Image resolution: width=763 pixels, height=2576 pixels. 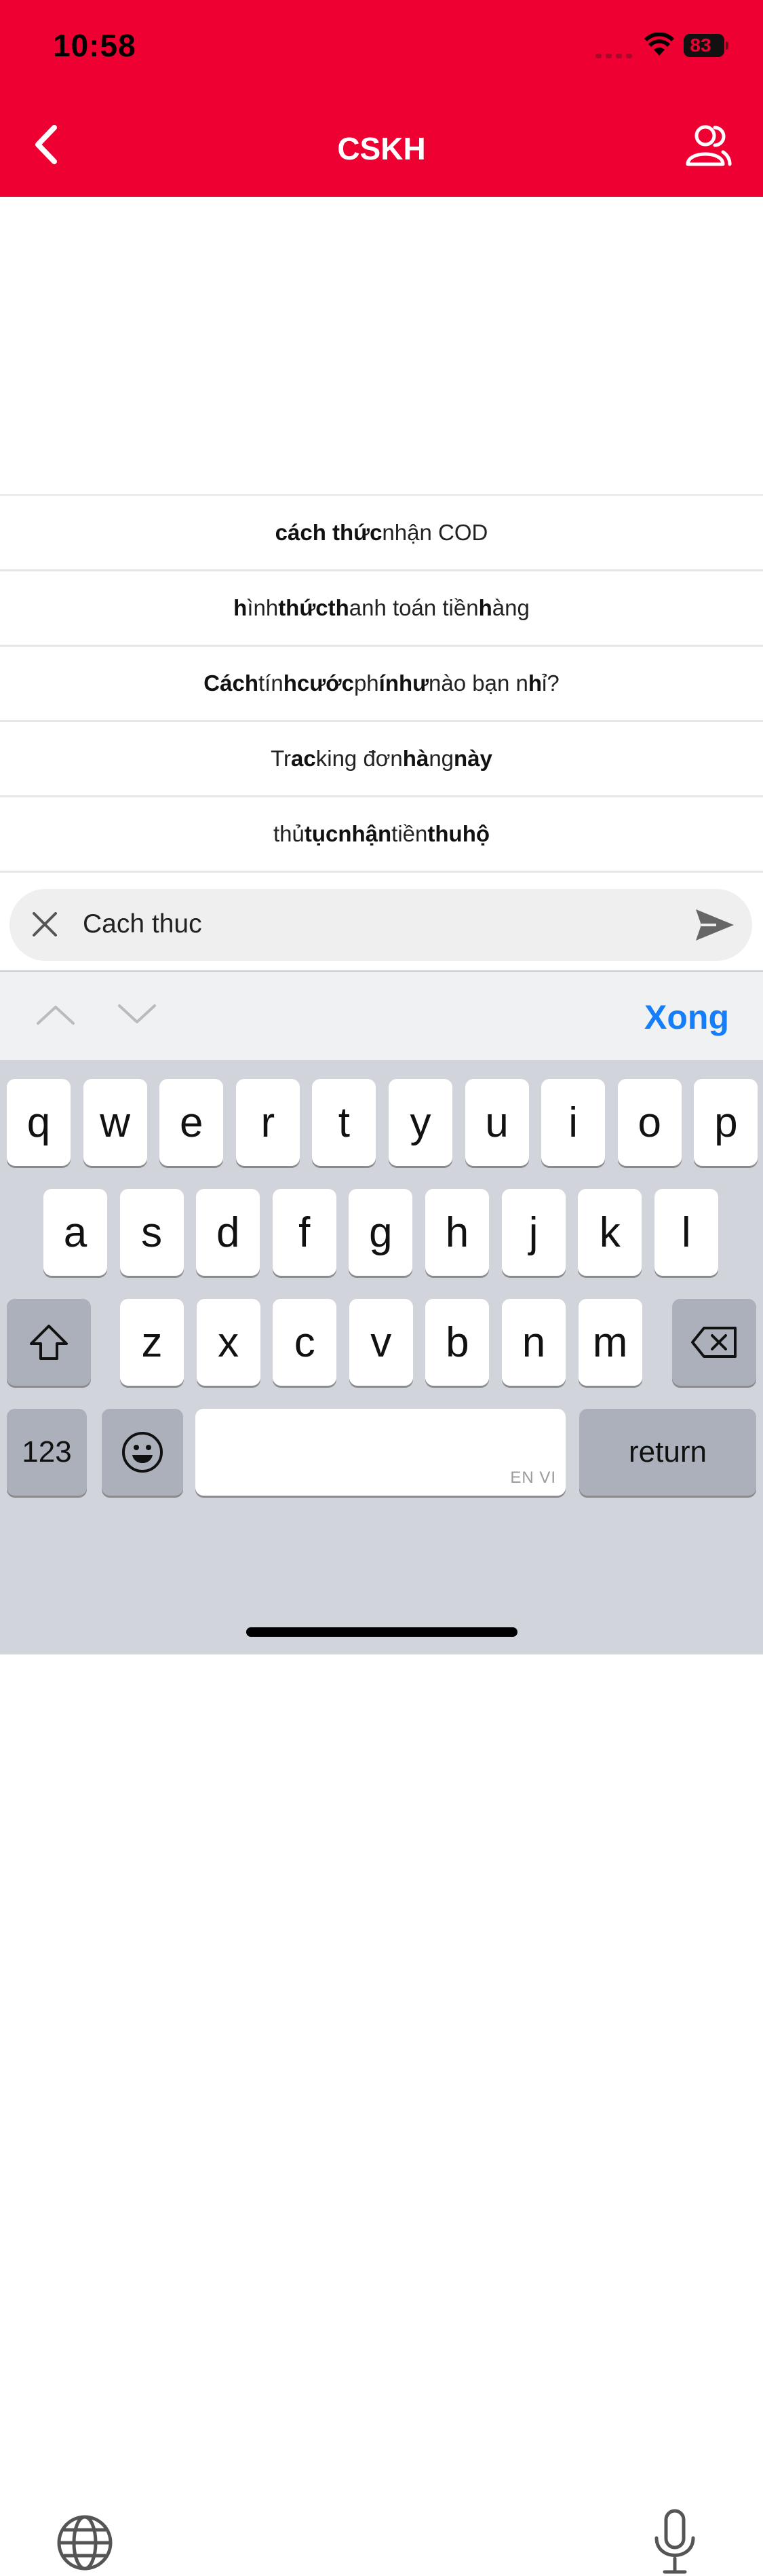 What do you see at coordinates (39, 1122) in the screenshot?
I see `key-q: q` at bounding box center [39, 1122].